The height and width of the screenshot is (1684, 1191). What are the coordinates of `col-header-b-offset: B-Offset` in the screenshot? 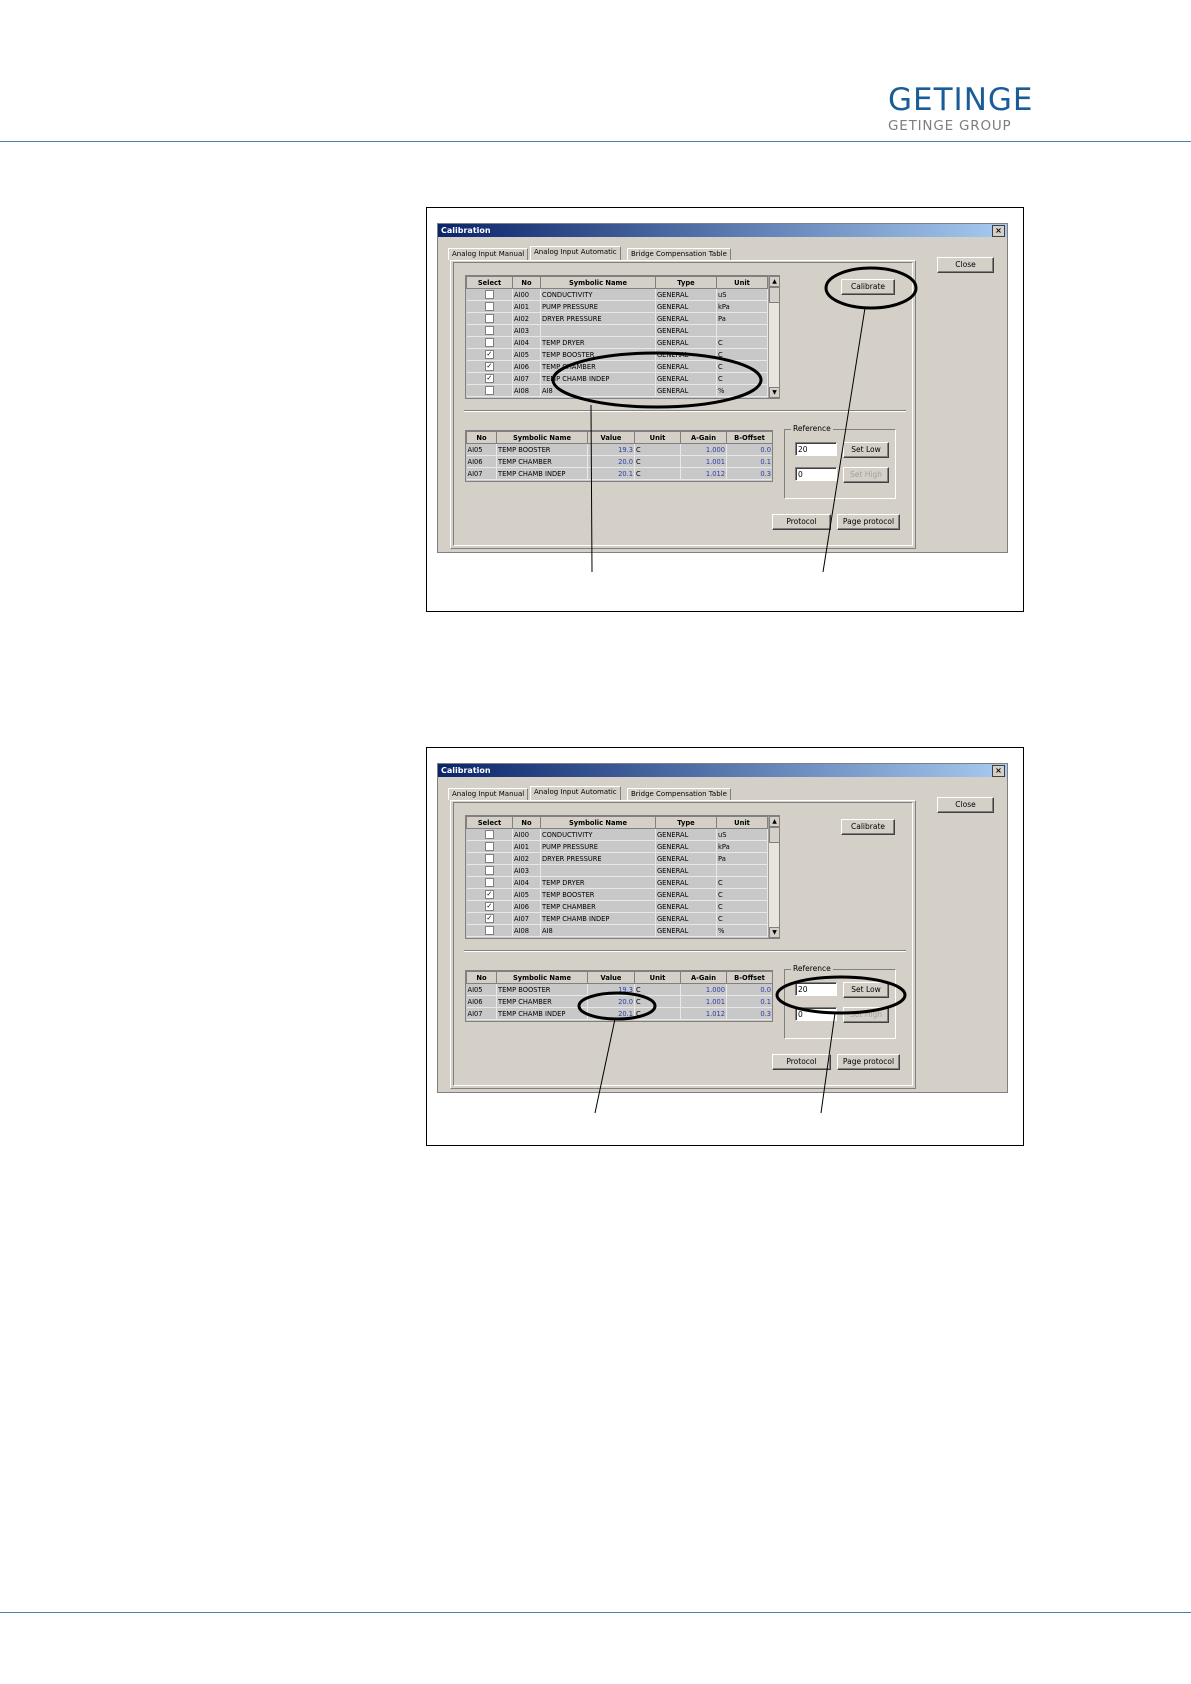 It's located at (749, 977).